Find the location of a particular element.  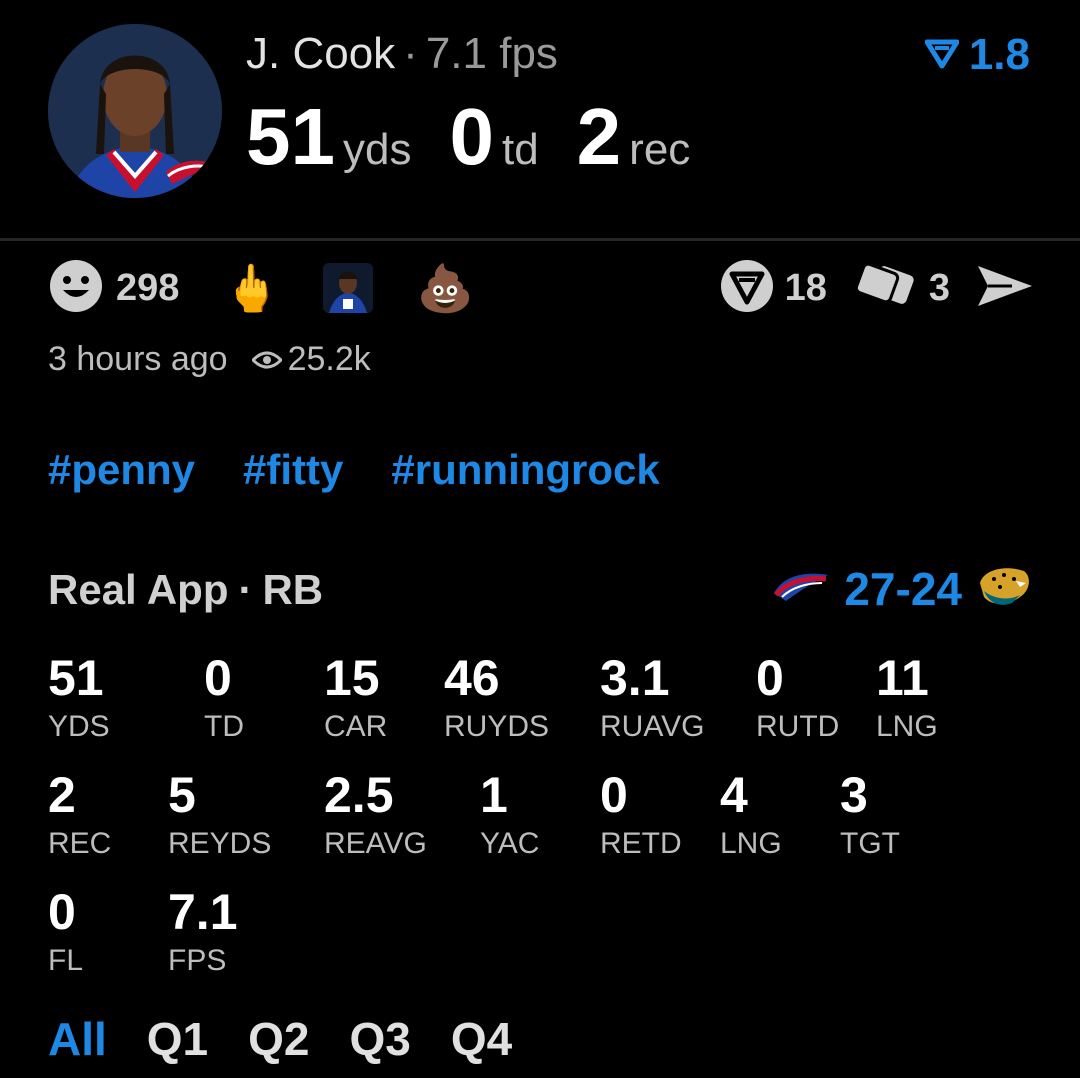

tab-all: All is located at coordinates (77, 1039).